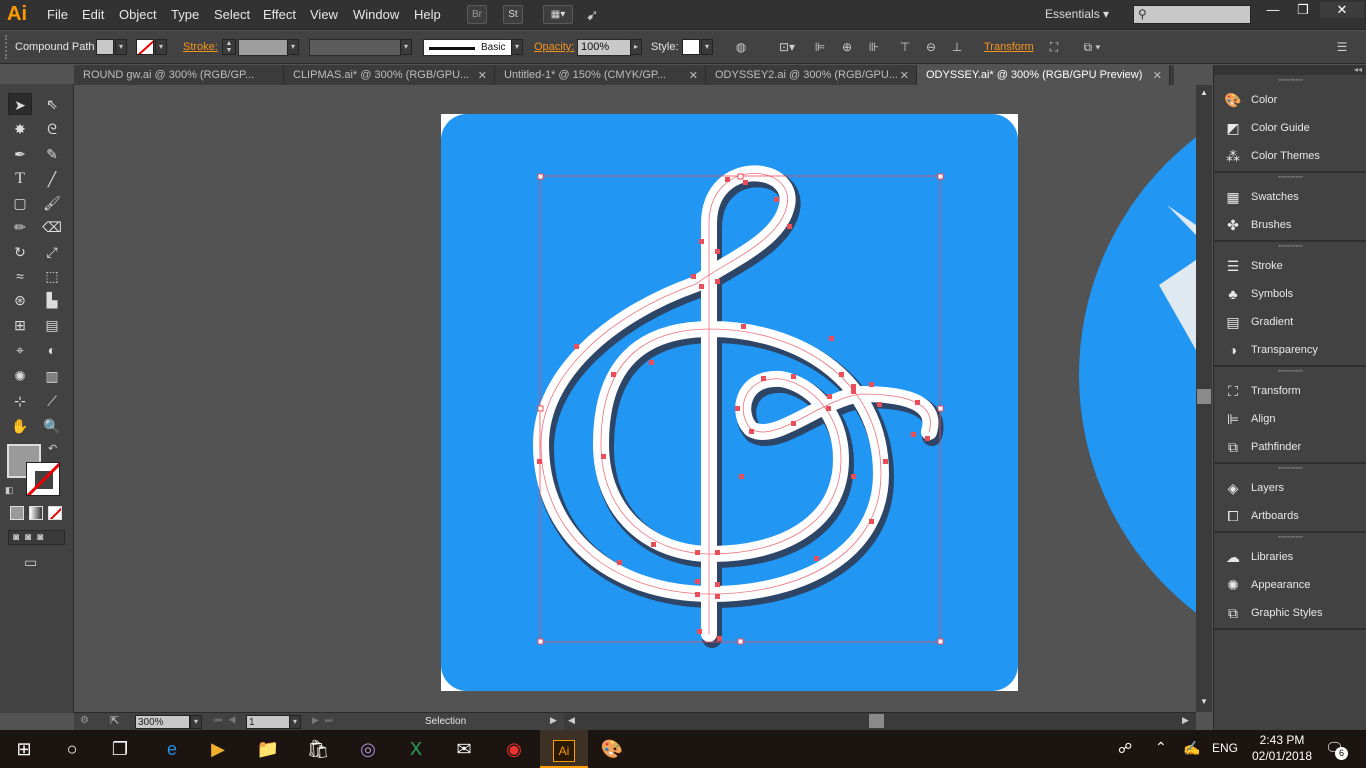  What do you see at coordinates (55, 513) in the screenshot?
I see `none-mode-icon` at bounding box center [55, 513].